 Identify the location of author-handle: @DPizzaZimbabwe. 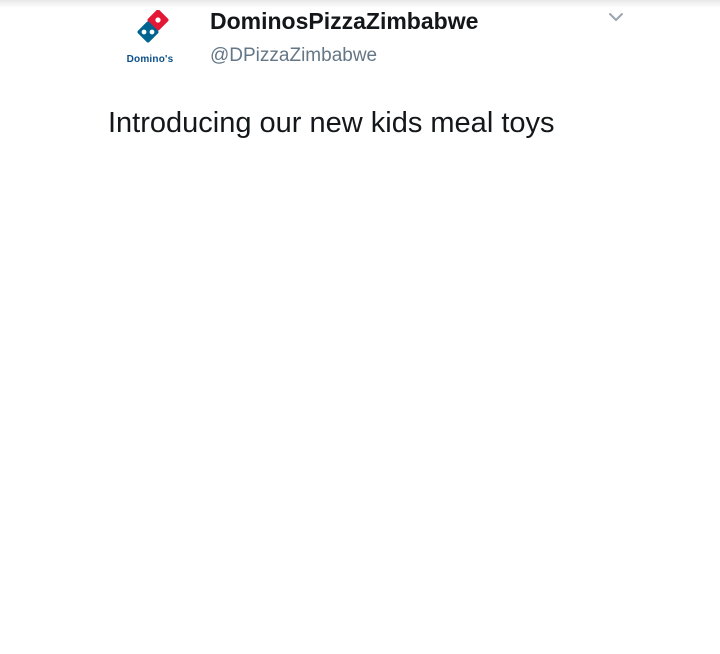
(293, 56).